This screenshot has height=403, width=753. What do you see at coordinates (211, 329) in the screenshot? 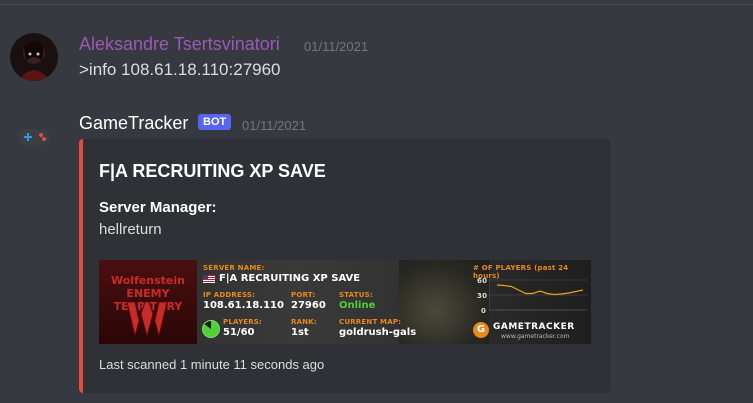
I see `players-pie-icon` at bounding box center [211, 329].